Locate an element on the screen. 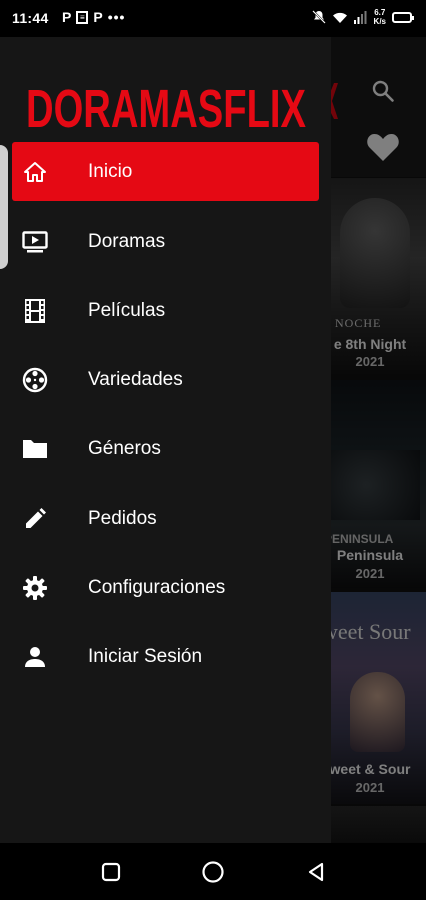 The width and height of the screenshot is (426, 900). drawer-item-inicio: Inicio is located at coordinates (165, 171).